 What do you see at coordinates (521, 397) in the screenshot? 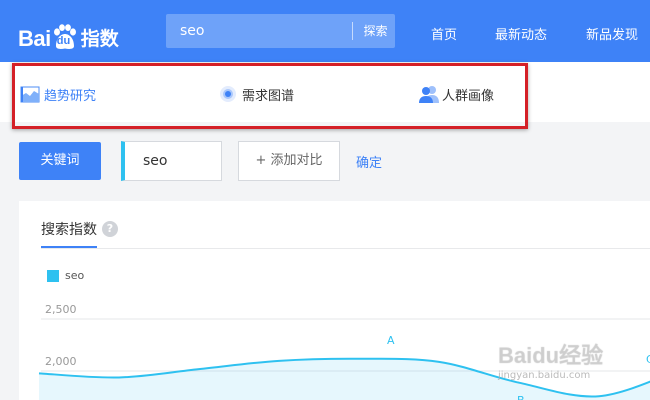
I see `chart-annotation-b: B` at bounding box center [521, 397].